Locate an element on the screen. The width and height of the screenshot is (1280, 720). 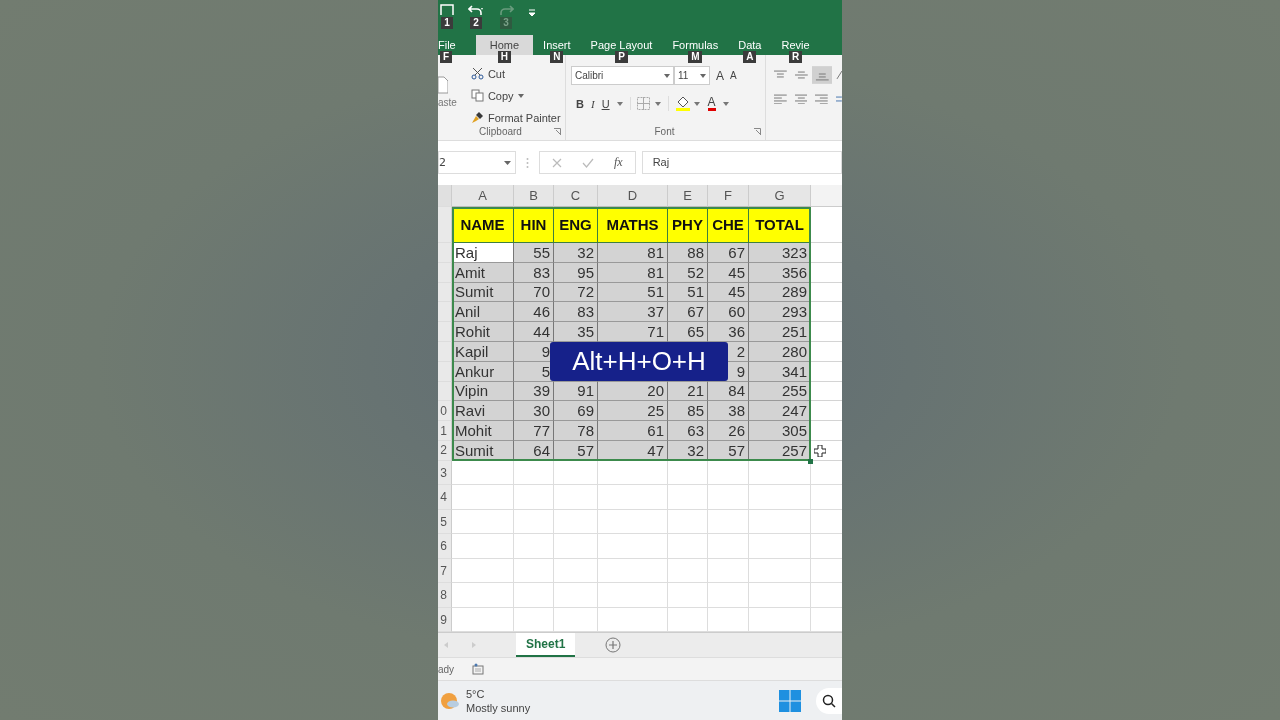
format-painter-button: Format Painter is located at coordinates (515, 117).